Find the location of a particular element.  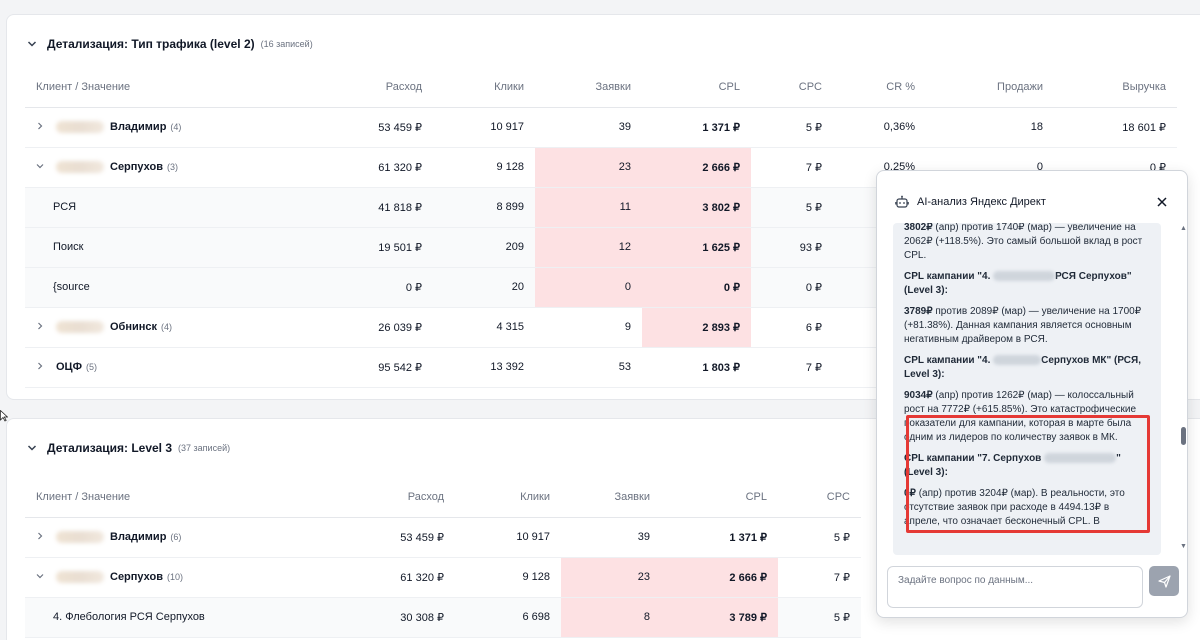

close-icon is located at coordinates (1162, 202).